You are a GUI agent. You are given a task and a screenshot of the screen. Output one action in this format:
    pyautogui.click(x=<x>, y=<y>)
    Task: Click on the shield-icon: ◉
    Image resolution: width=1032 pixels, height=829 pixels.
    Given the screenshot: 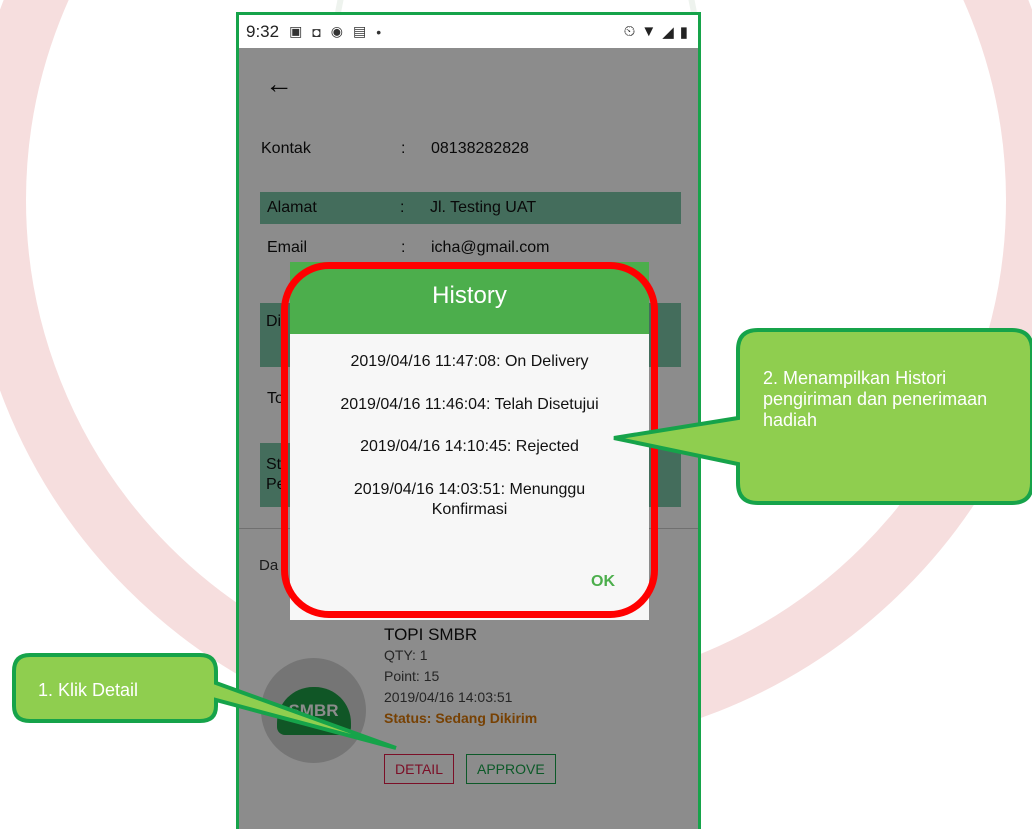 What is the action you would take?
    pyautogui.click(x=337, y=31)
    